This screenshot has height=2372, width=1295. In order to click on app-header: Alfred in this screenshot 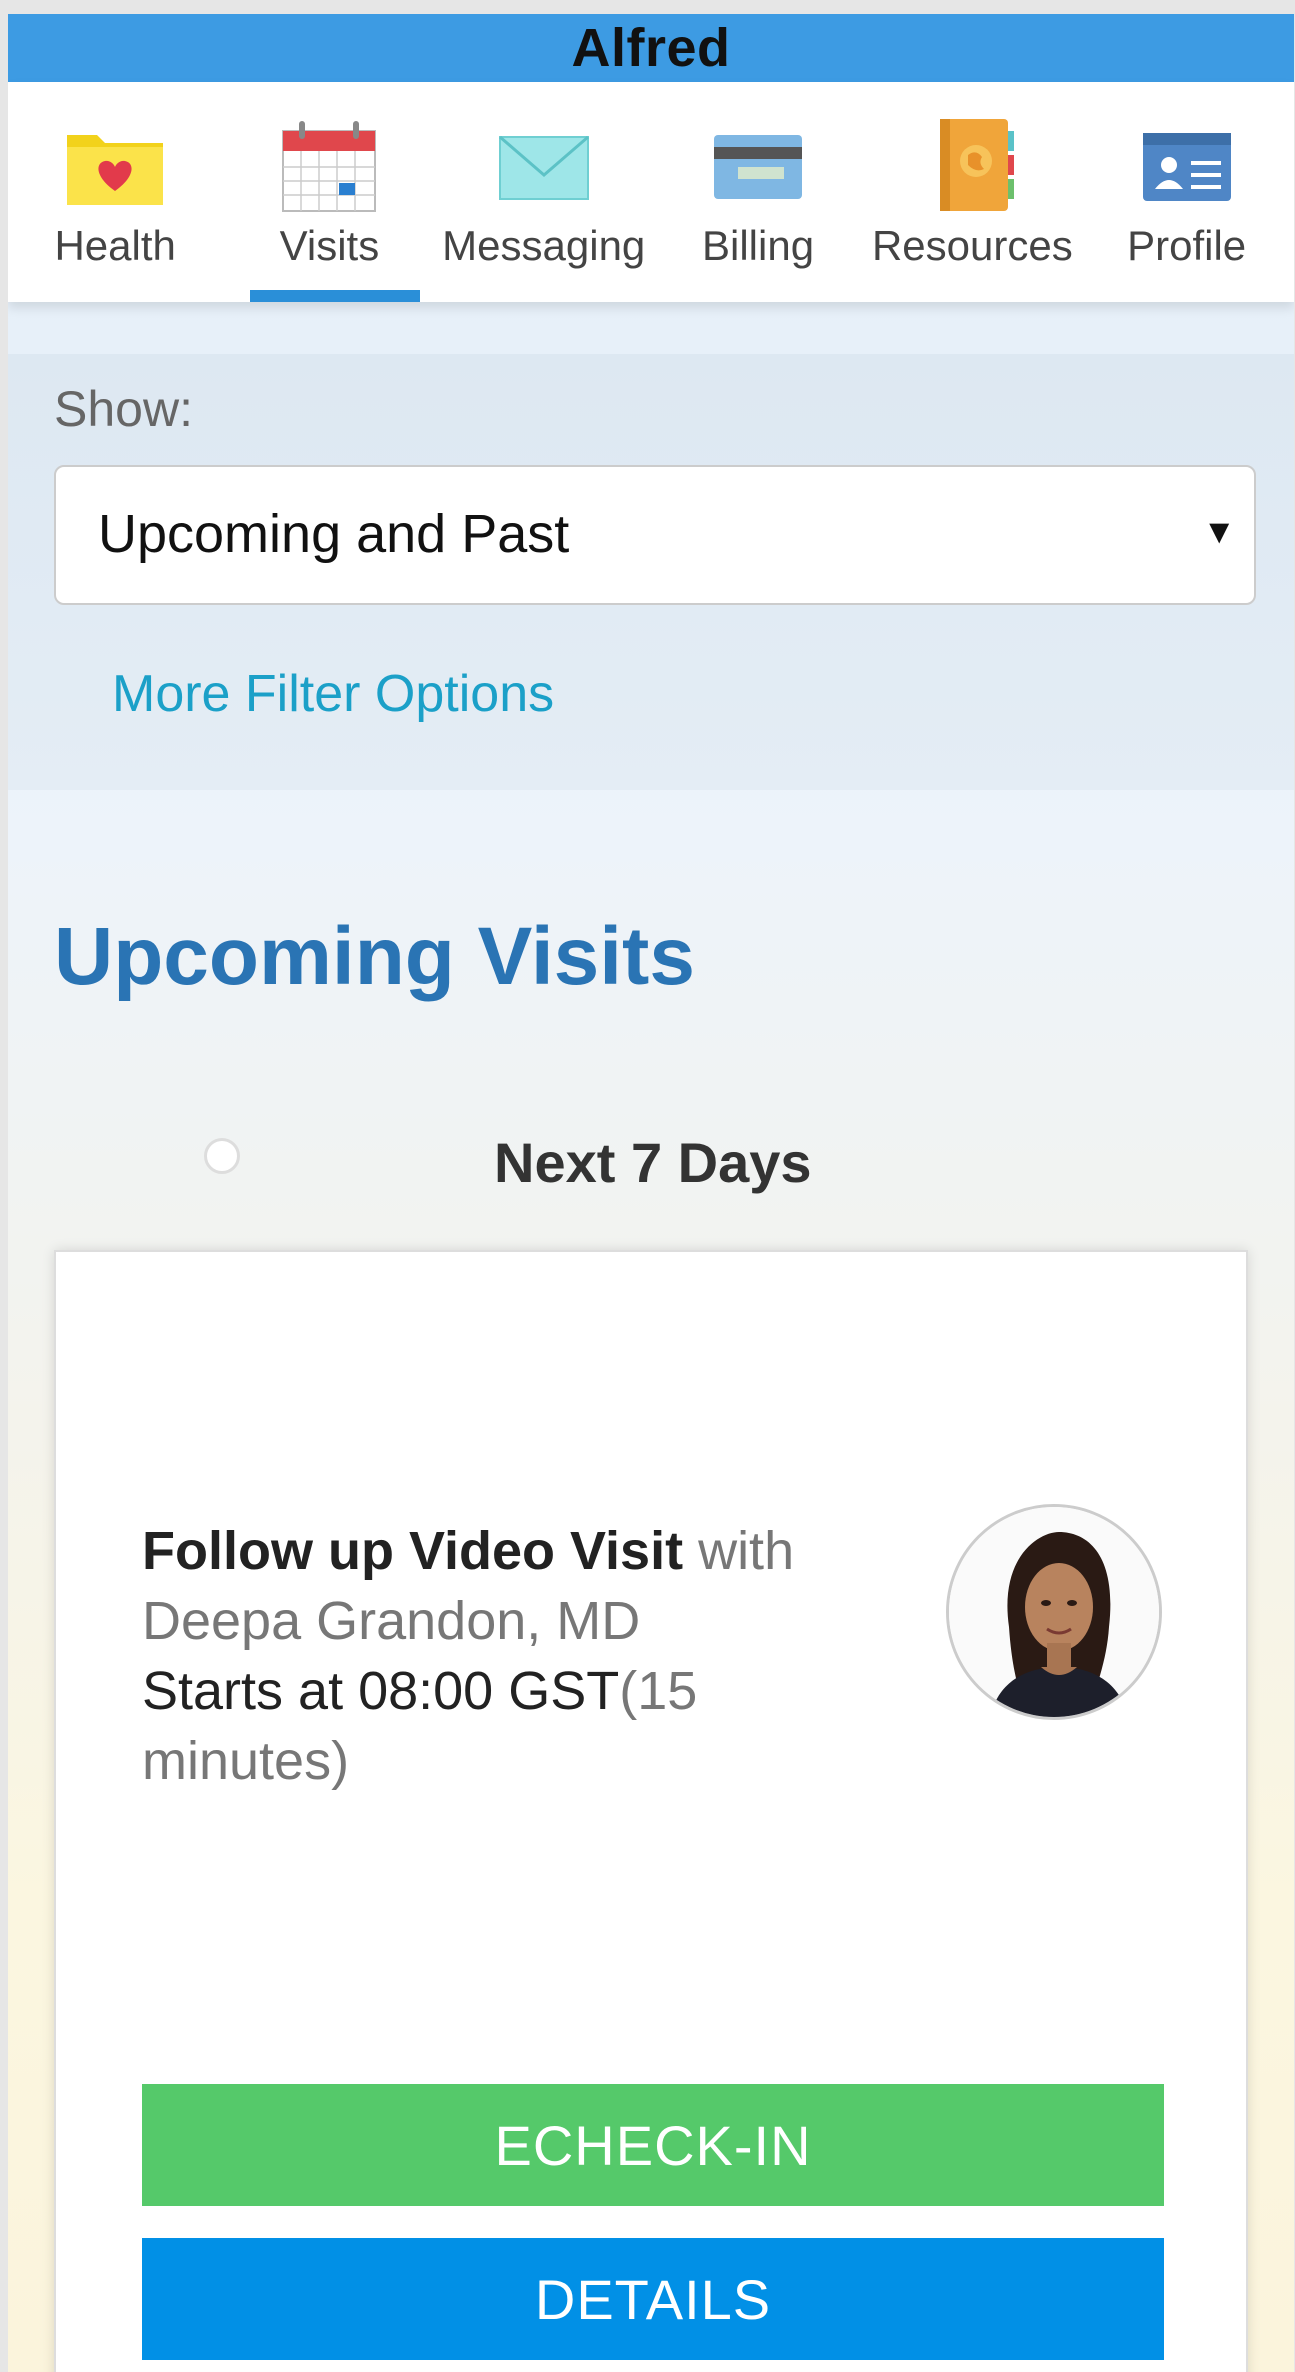, I will do `click(651, 48)`.